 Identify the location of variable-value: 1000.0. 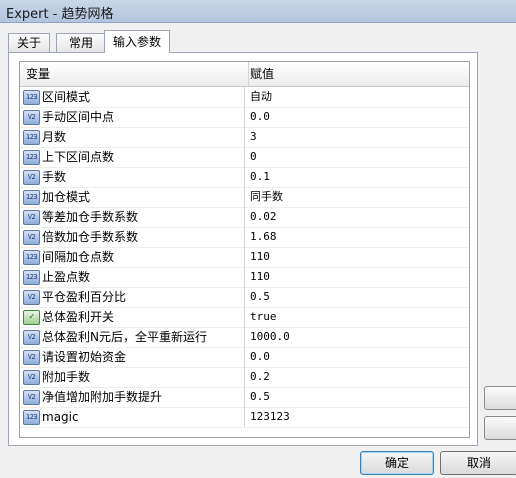
(357, 337).